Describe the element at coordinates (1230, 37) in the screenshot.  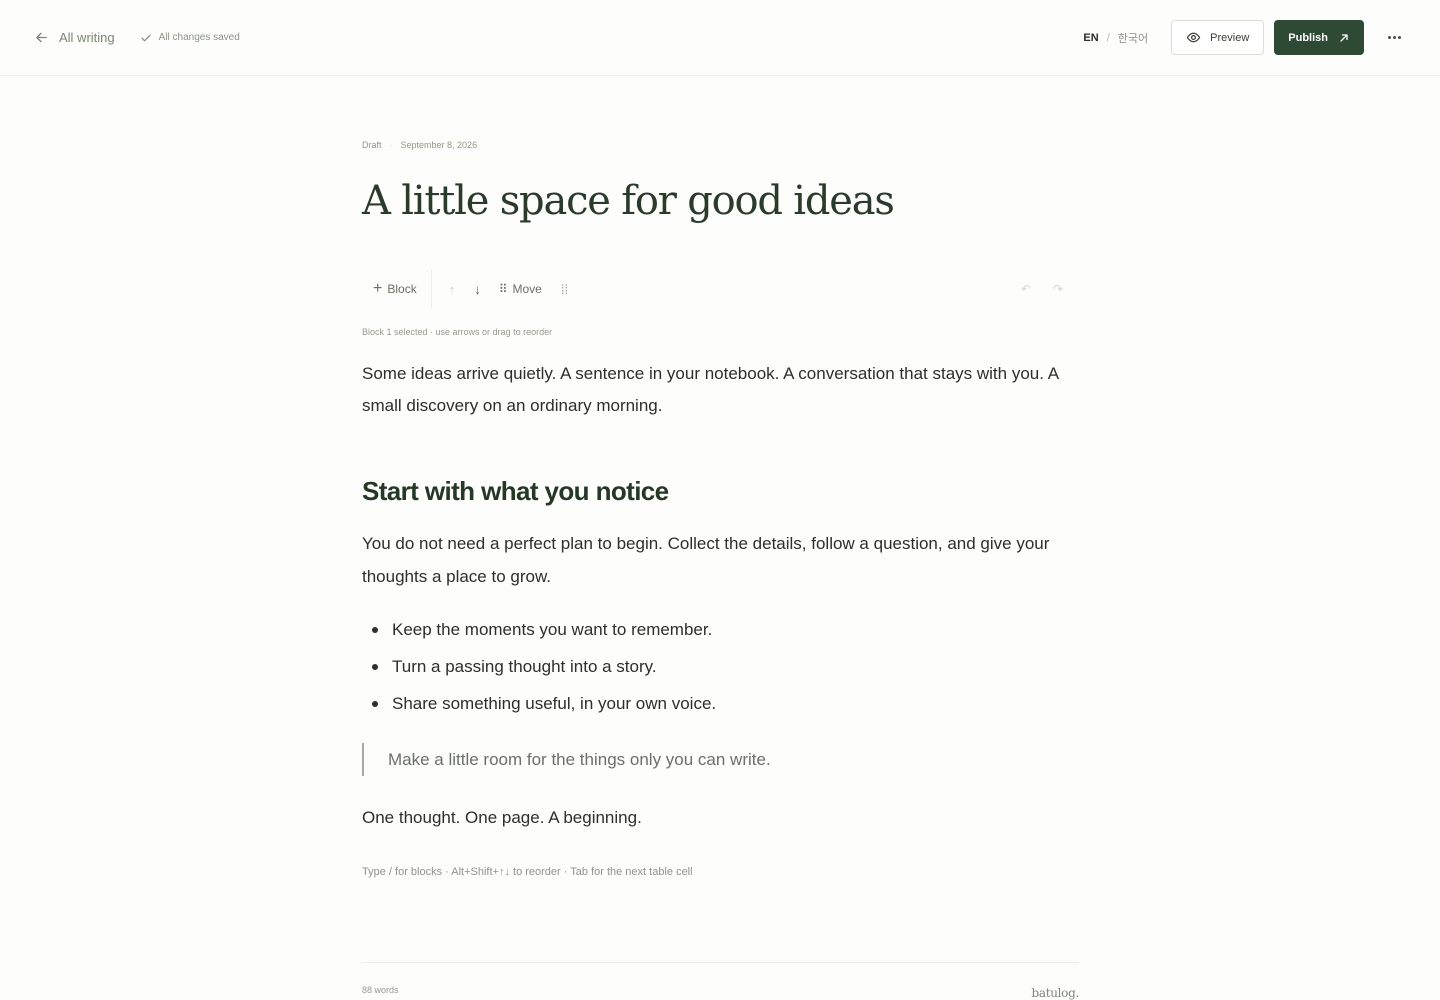
I see `preview-button-label: Preview` at that location.